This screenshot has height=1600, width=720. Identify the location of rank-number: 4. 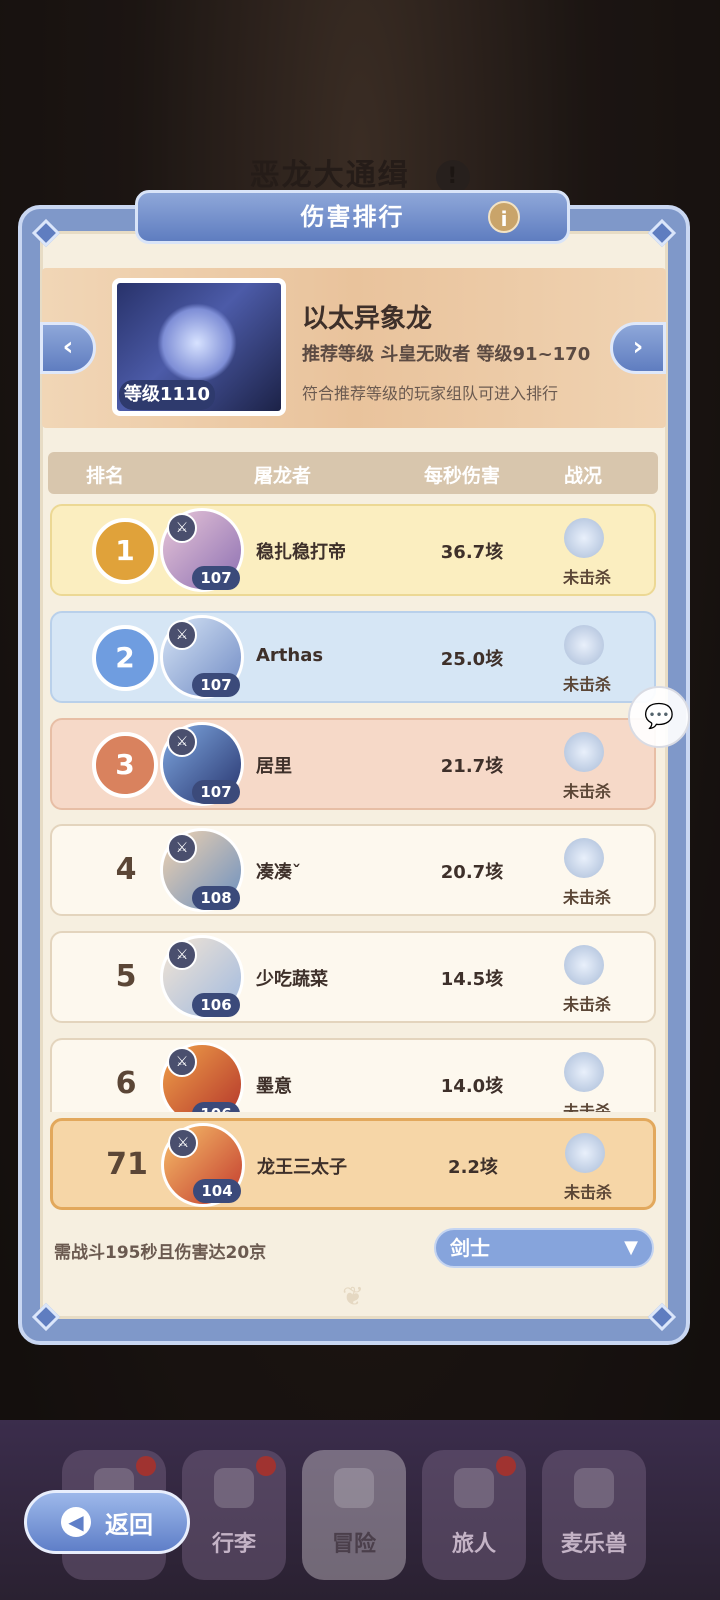
(126, 869).